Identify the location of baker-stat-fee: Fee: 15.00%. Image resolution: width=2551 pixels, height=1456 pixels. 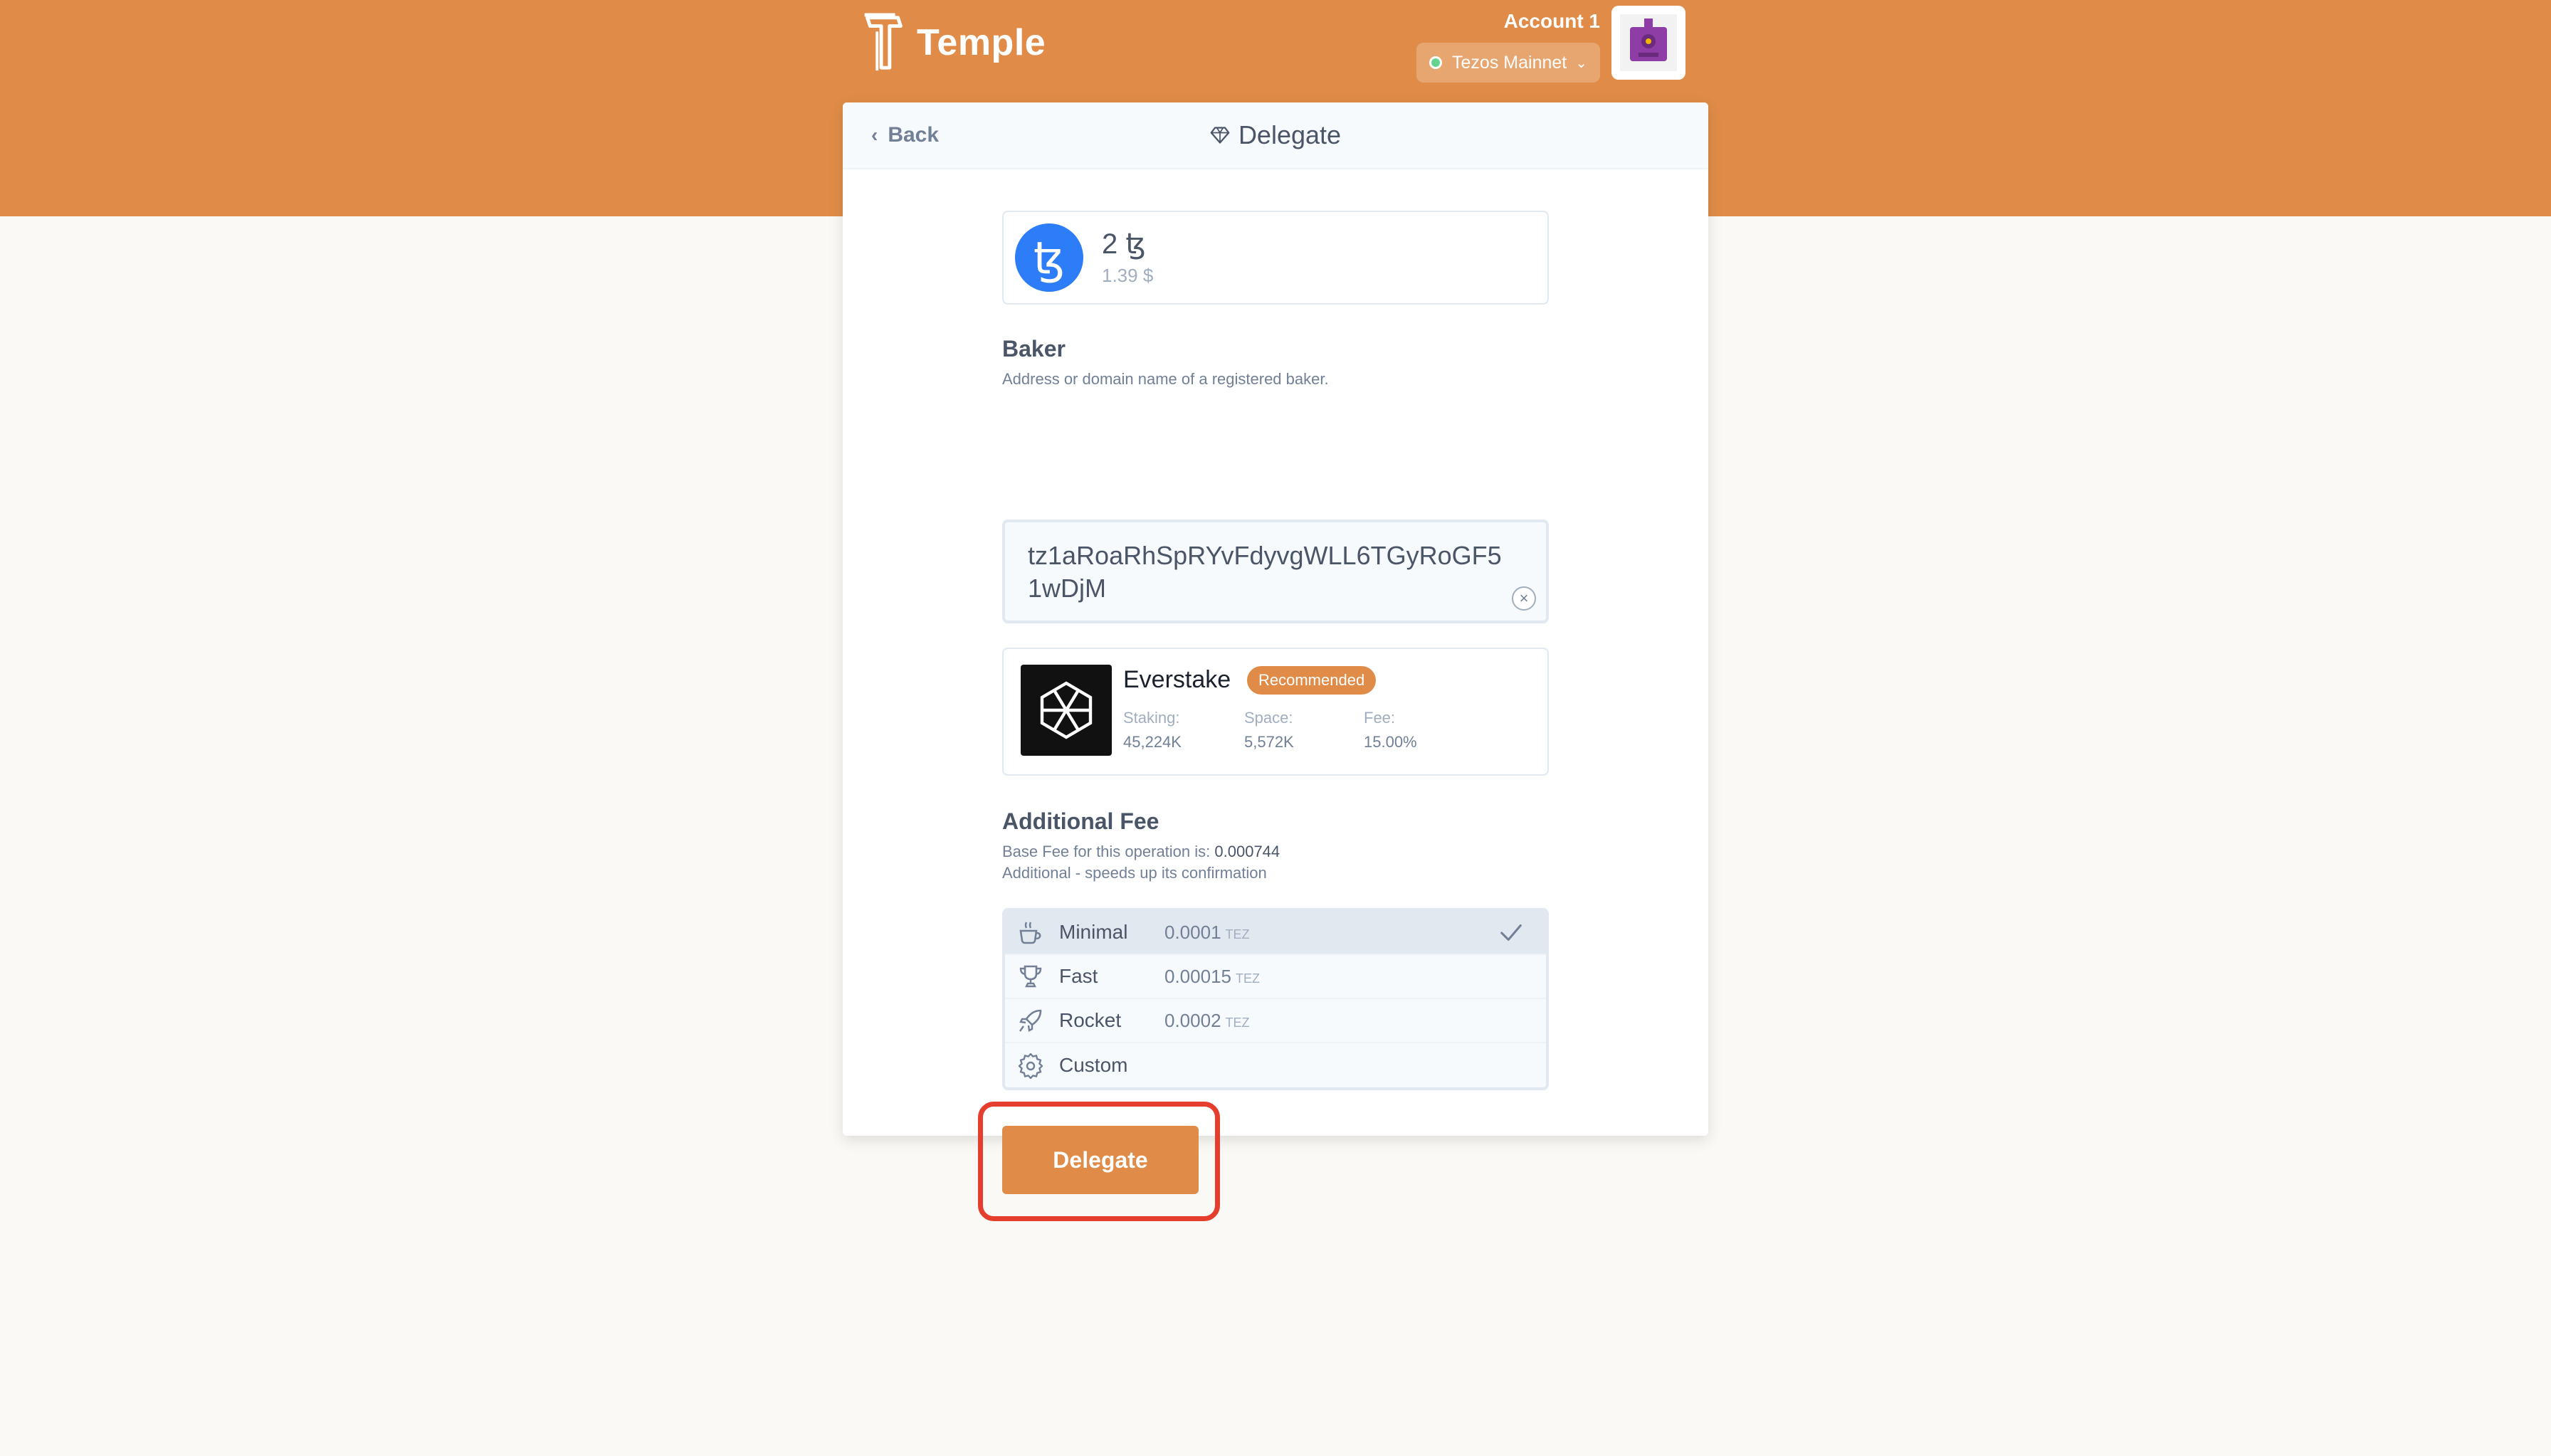
(1390, 730).